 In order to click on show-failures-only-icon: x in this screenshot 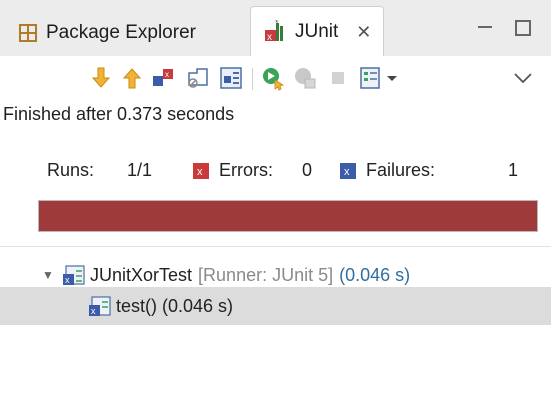, I will do `click(163, 78)`.